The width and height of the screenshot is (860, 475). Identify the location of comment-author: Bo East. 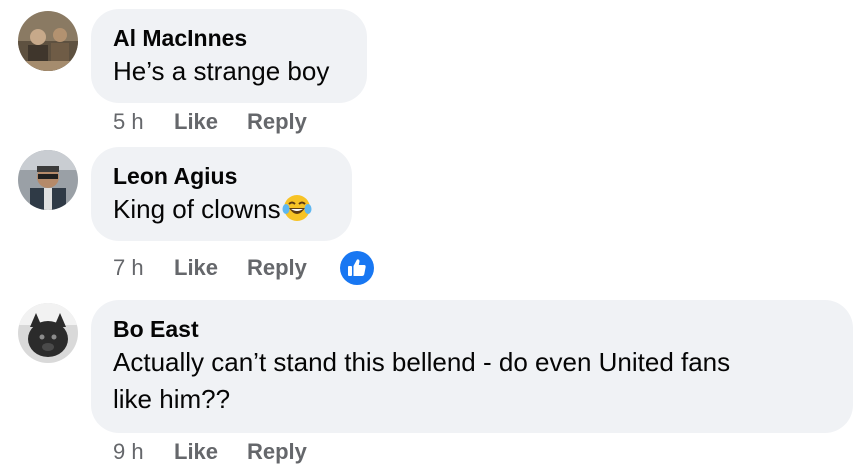
(472, 329).